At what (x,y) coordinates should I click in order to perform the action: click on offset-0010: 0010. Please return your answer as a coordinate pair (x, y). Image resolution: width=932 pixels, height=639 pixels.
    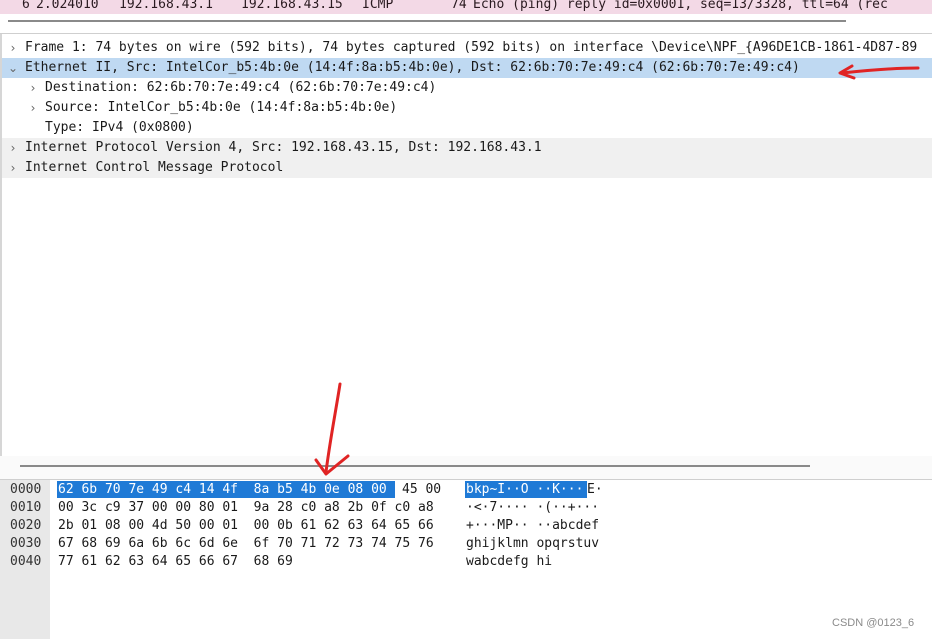
    Looking at the image, I should click on (26, 507).